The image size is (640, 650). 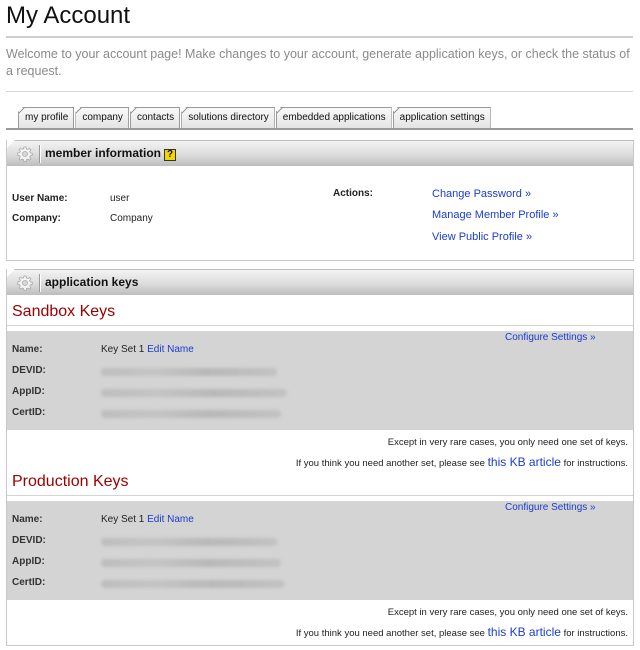 What do you see at coordinates (36, 218) in the screenshot?
I see `company-label: Company:` at bounding box center [36, 218].